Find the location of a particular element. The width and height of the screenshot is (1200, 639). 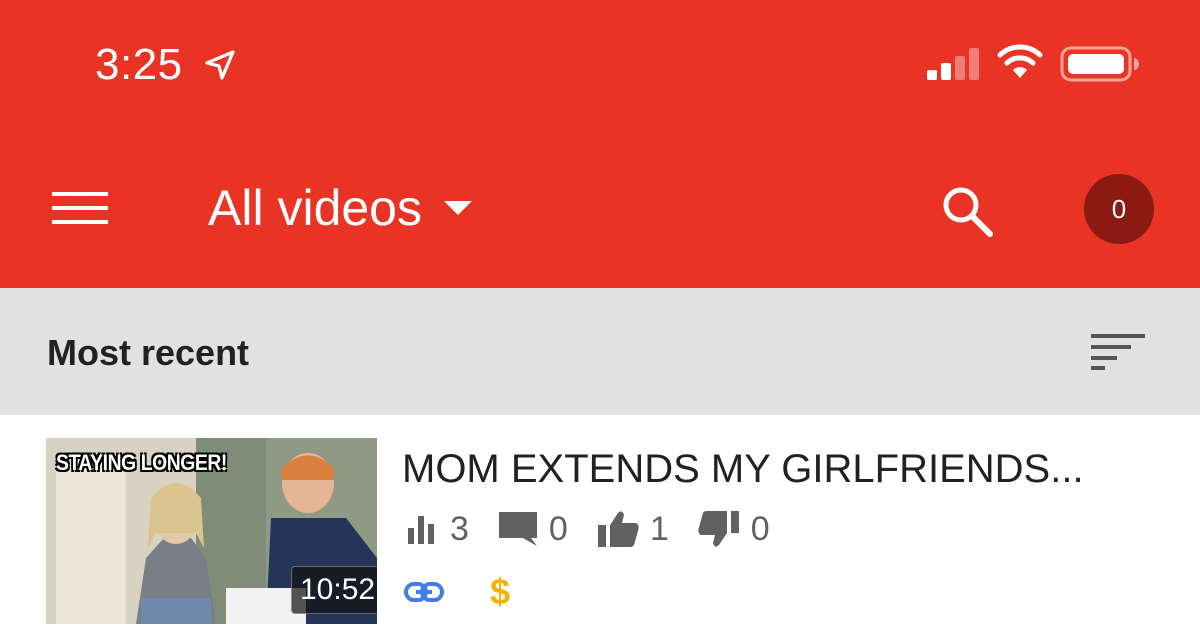

thumbs-down-icon is located at coordinates (718, 529).